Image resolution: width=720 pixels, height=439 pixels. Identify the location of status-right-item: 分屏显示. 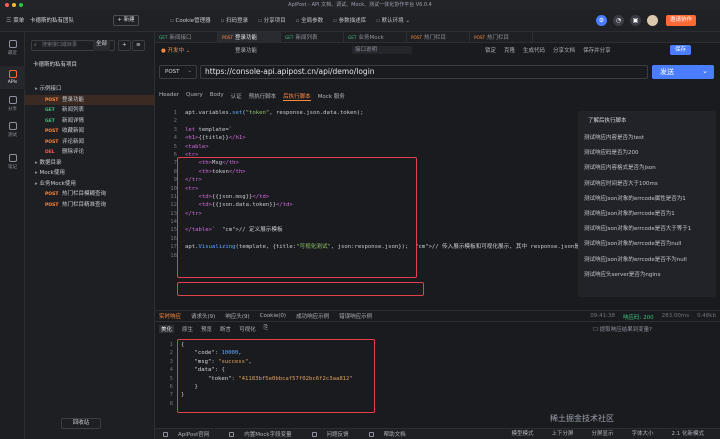
(602, 434).